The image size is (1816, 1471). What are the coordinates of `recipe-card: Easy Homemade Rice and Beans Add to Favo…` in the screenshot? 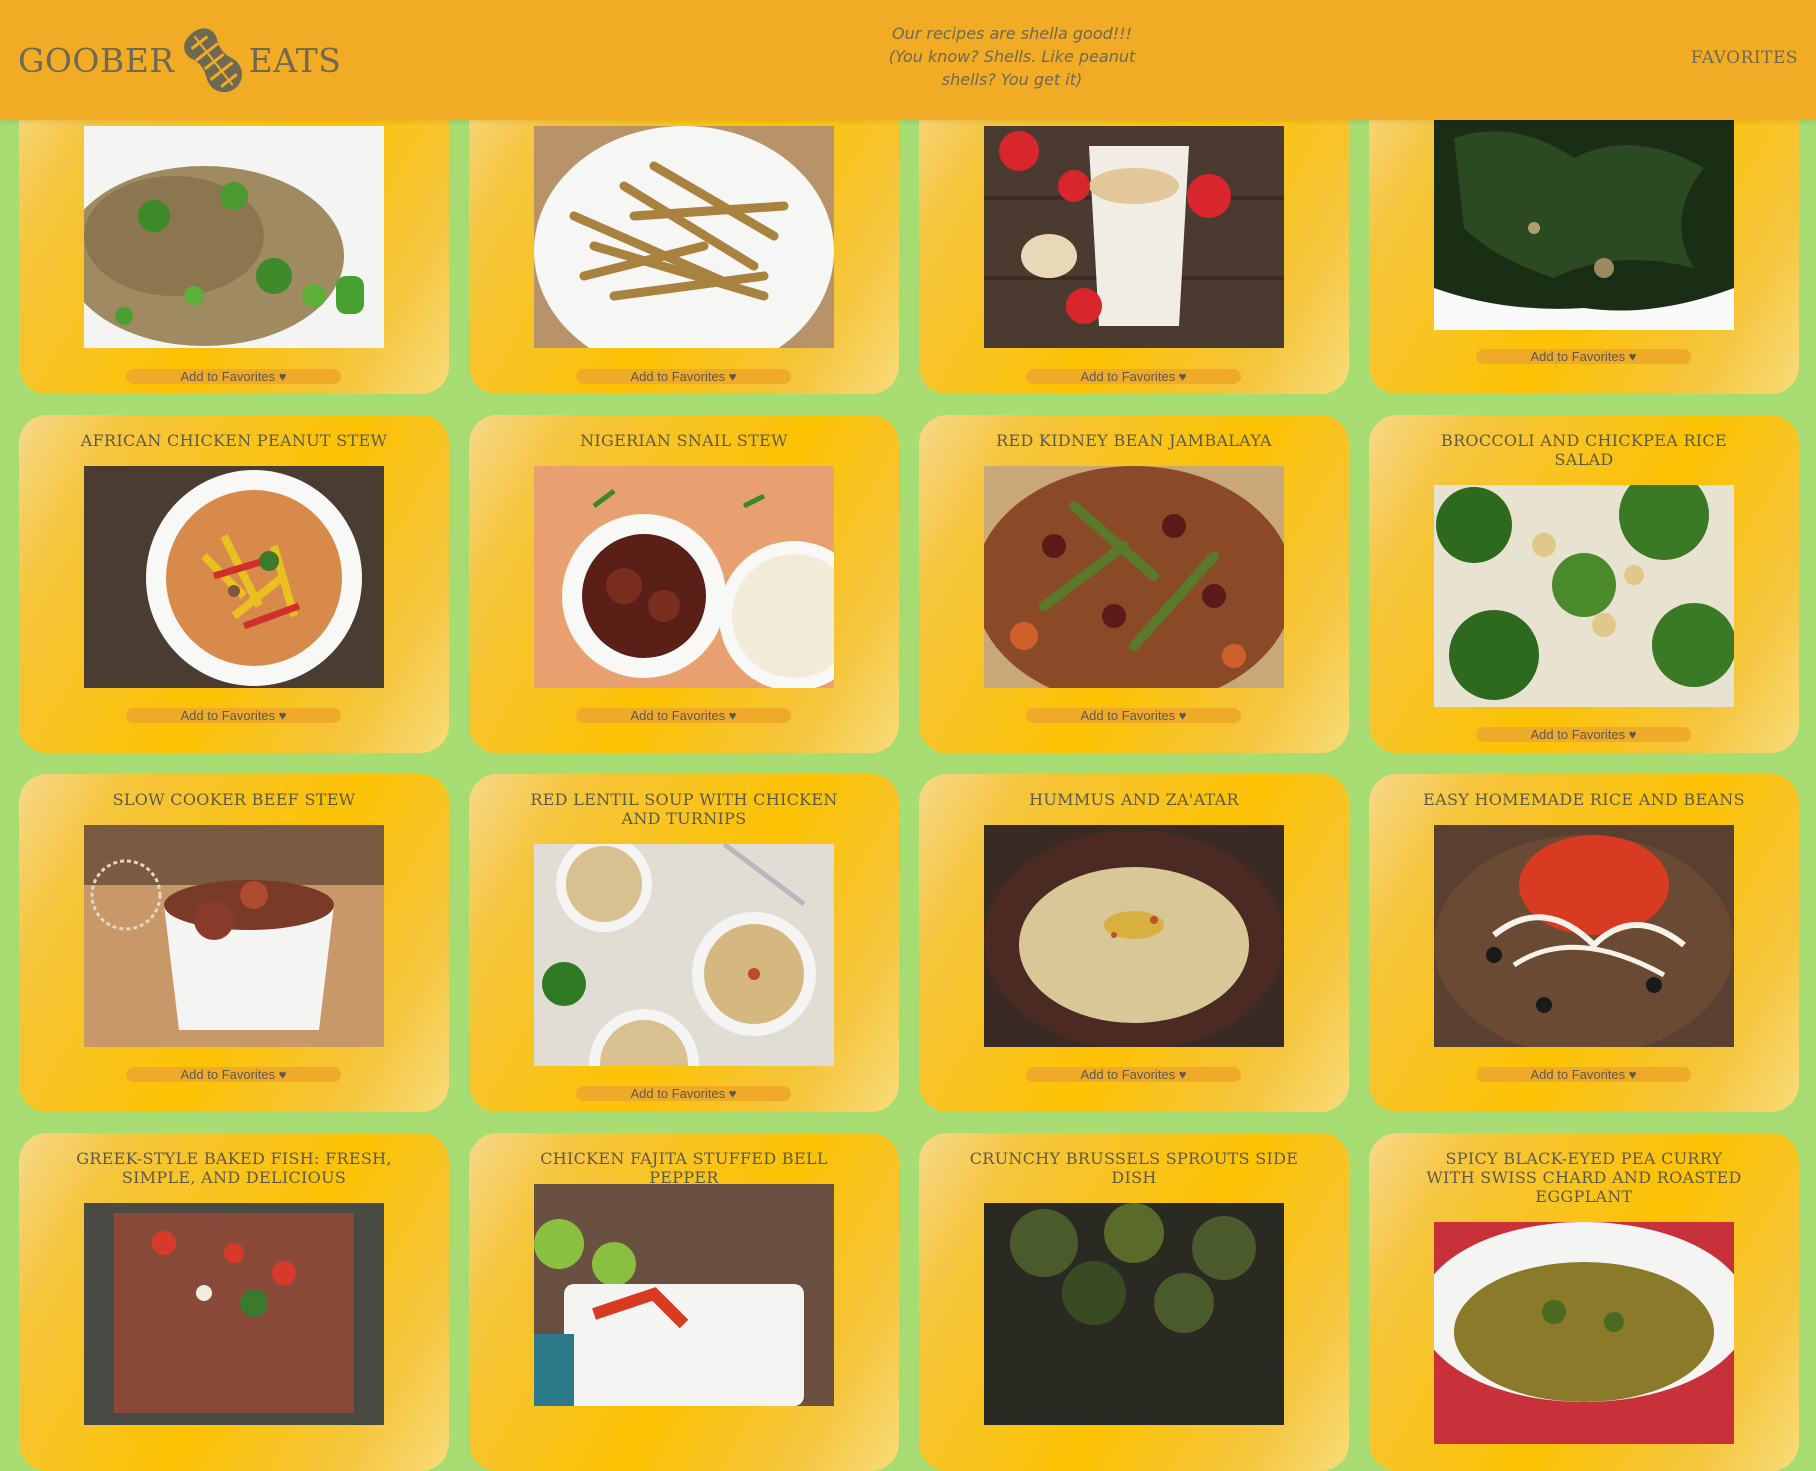 It's located at (1584, 943).